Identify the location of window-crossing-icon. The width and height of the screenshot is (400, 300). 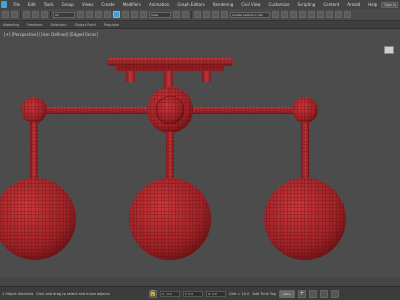
(107, 14).